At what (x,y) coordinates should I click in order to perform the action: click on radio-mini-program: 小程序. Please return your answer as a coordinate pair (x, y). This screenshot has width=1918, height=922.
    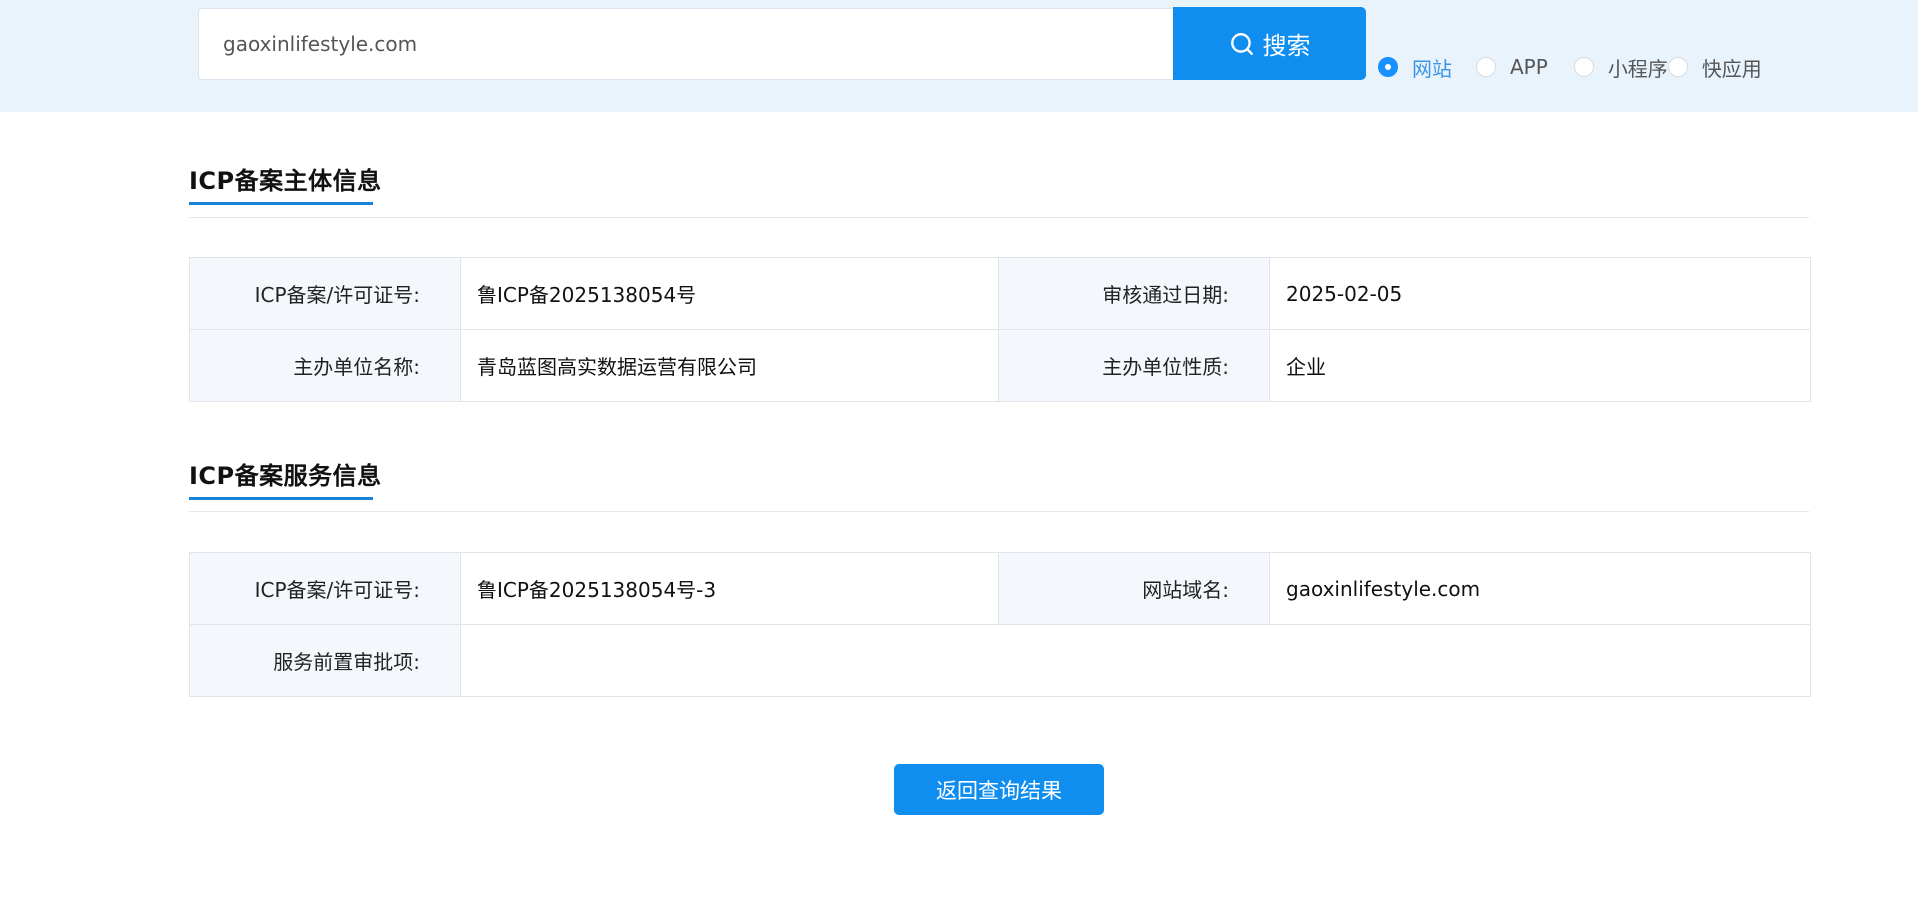
    Looking at the image, I should click on (1620, 67).